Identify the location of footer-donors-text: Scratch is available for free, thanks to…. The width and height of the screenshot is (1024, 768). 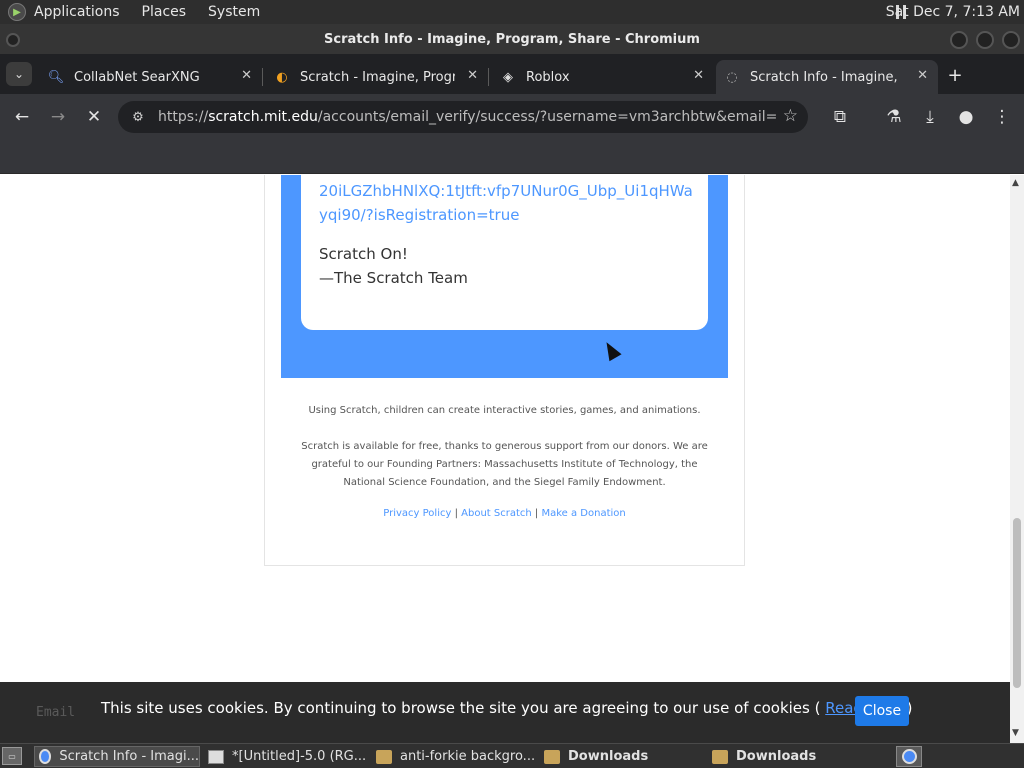
(504, 464).